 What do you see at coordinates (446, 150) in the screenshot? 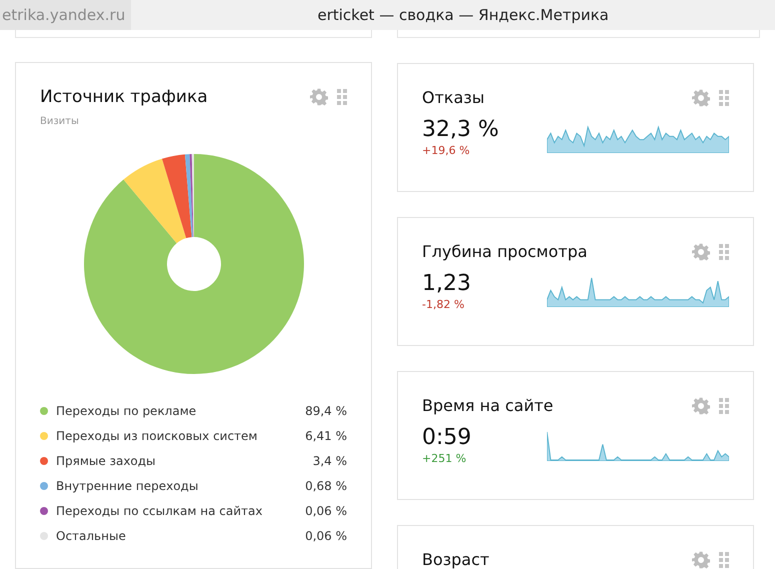
I see `metric-change: +19,6 %` at bounding box center [446, 150].